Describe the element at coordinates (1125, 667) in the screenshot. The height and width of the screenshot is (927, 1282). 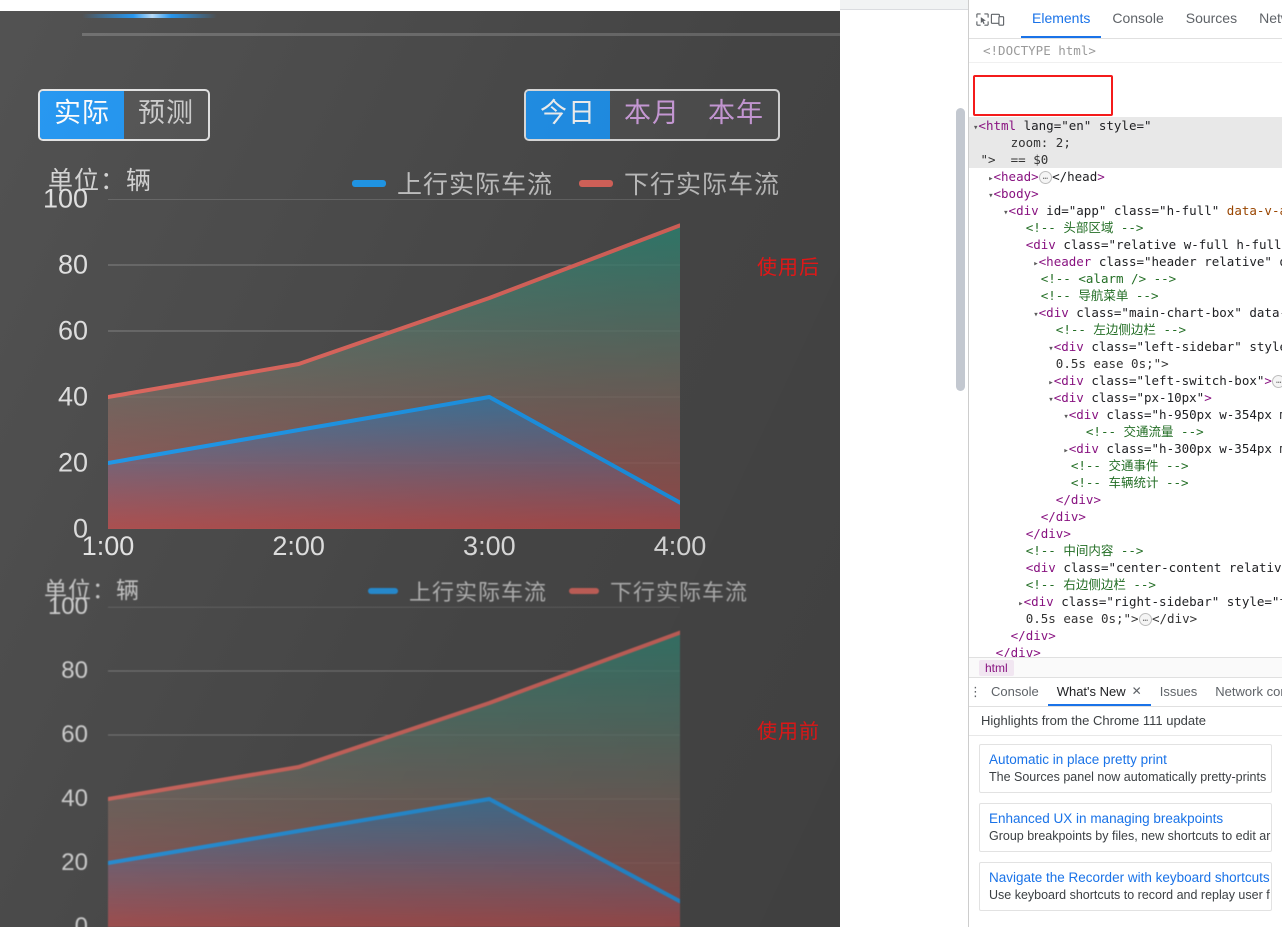
I see `breadcrumb: html` at that location.